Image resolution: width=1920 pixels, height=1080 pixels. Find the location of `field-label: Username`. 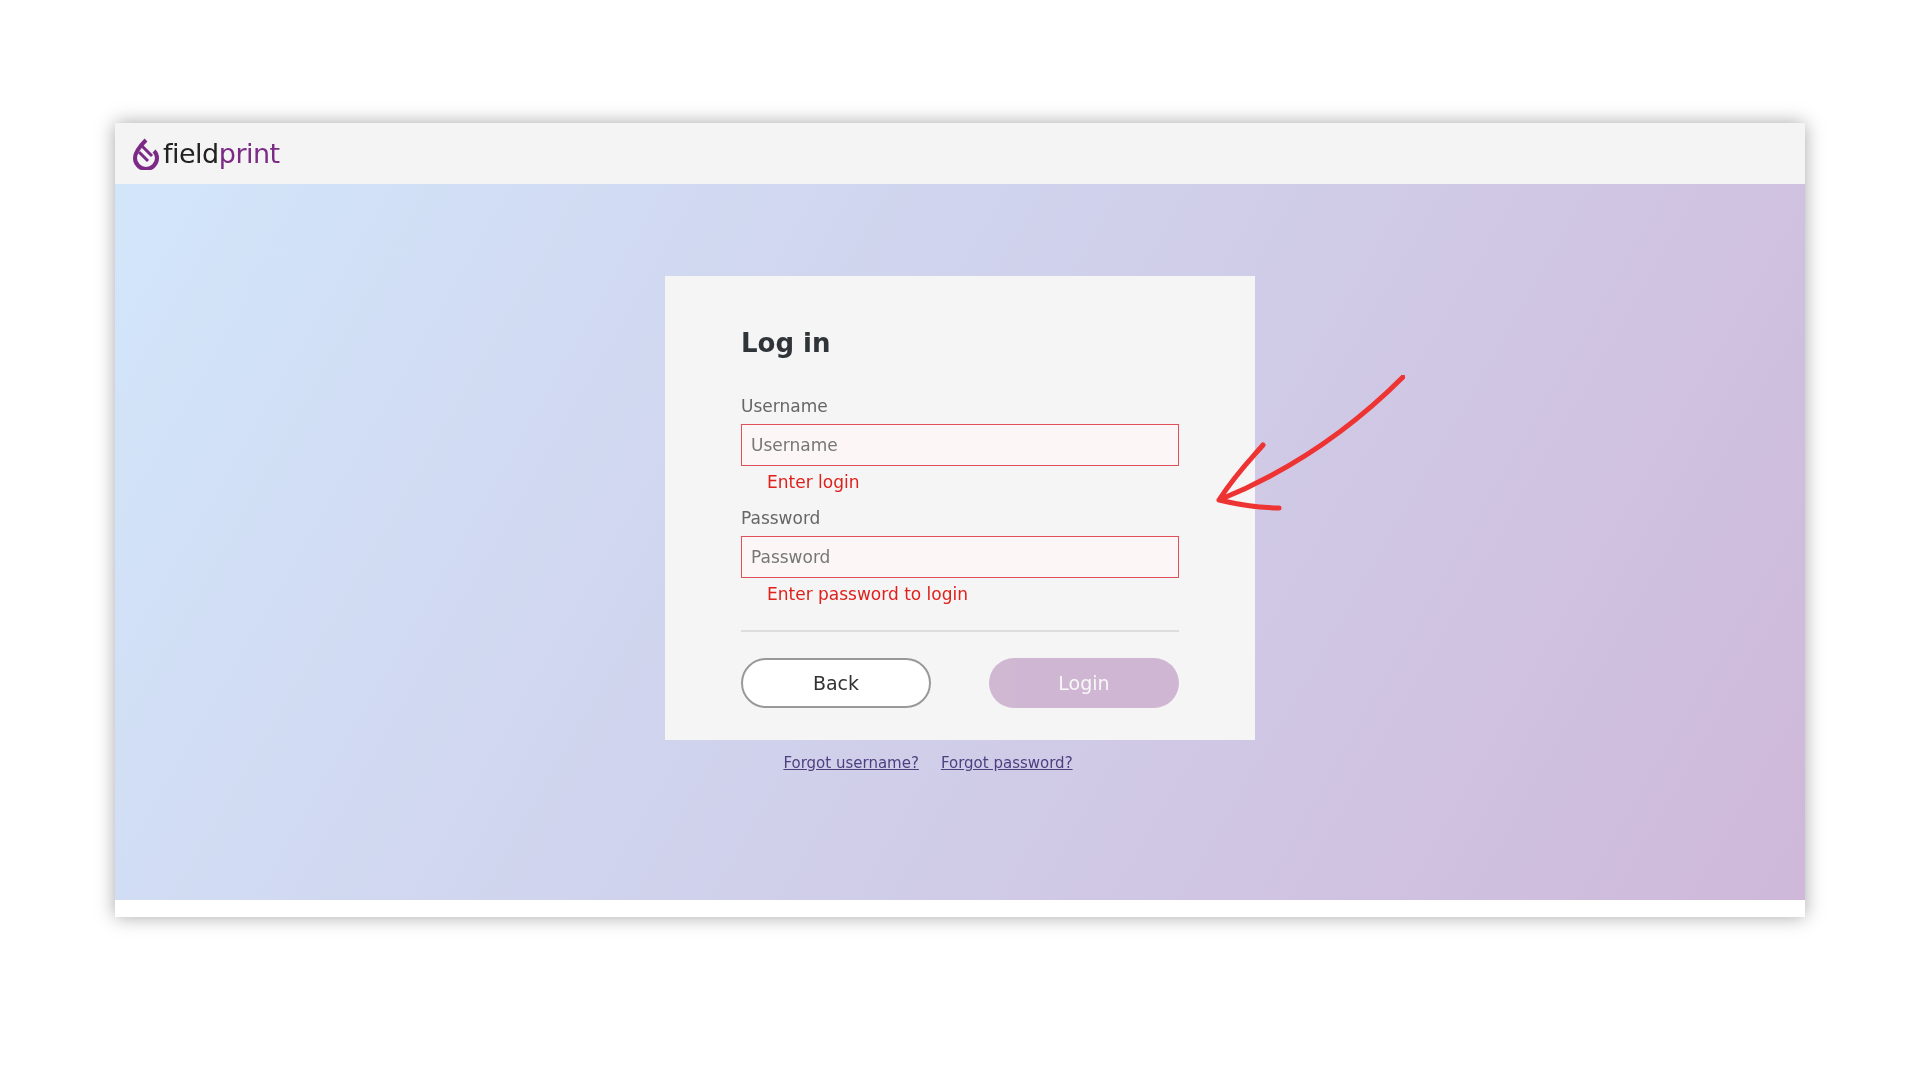

field-label: Username is located at coordinates (785, 406).